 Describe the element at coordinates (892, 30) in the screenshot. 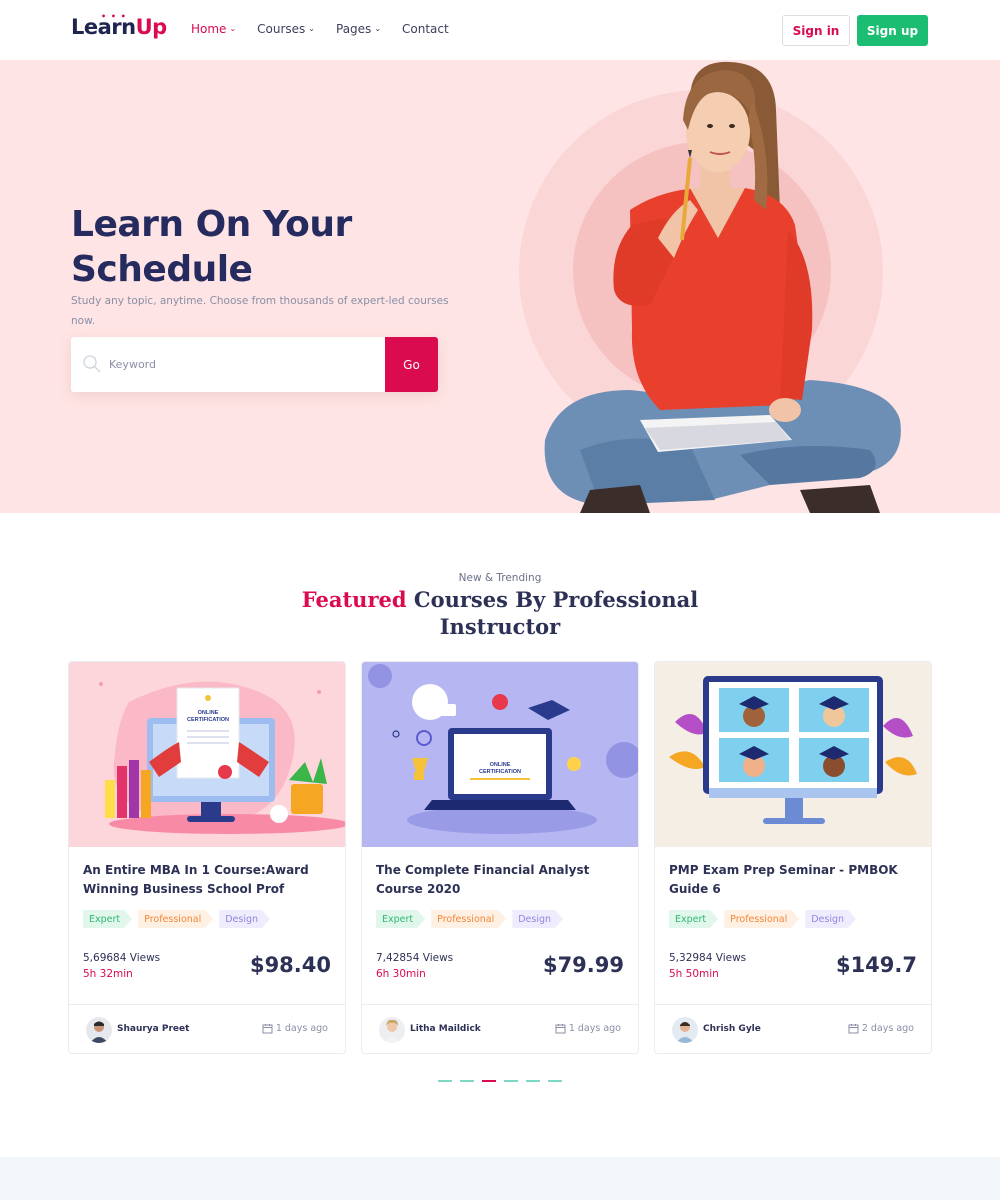

I see `sign-up-button: Sign up` at that location.